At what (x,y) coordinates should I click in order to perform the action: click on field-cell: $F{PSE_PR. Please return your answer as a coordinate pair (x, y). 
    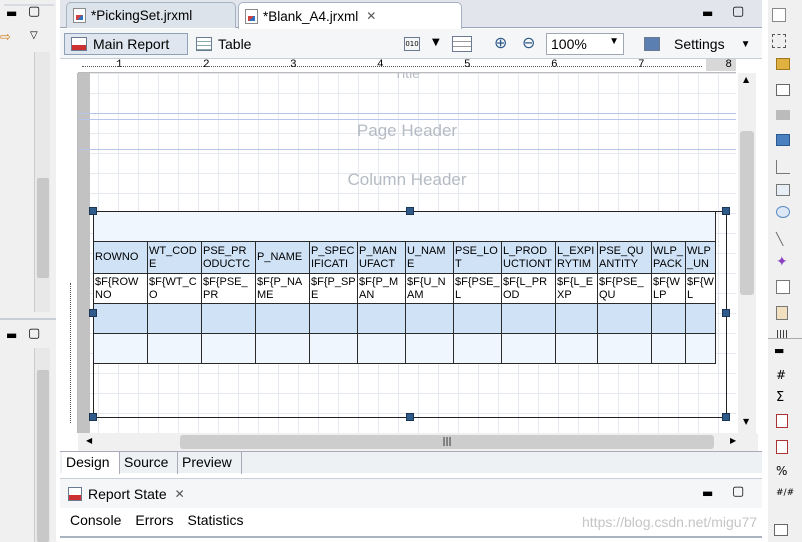
    Looking at the image, I should click on (228, 288).